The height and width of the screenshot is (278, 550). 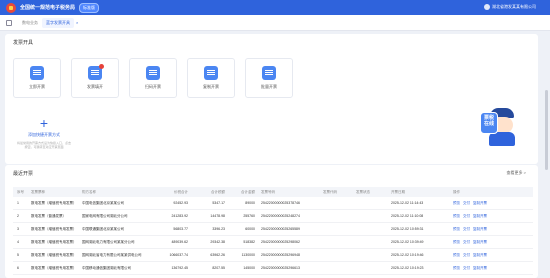 I want to click on table-cell: 8207.55, so click(x=218, y=268).